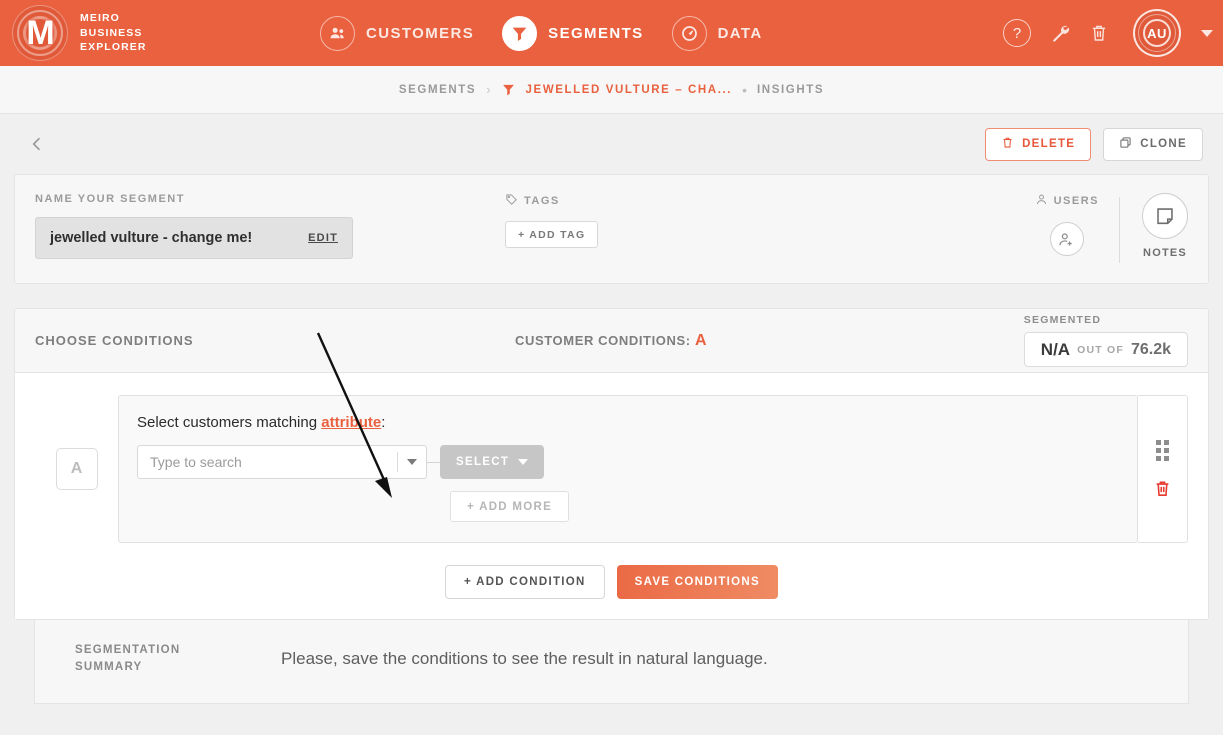  I want to click on nav-item-customers: CUSTOMERS, so click(397, 33).